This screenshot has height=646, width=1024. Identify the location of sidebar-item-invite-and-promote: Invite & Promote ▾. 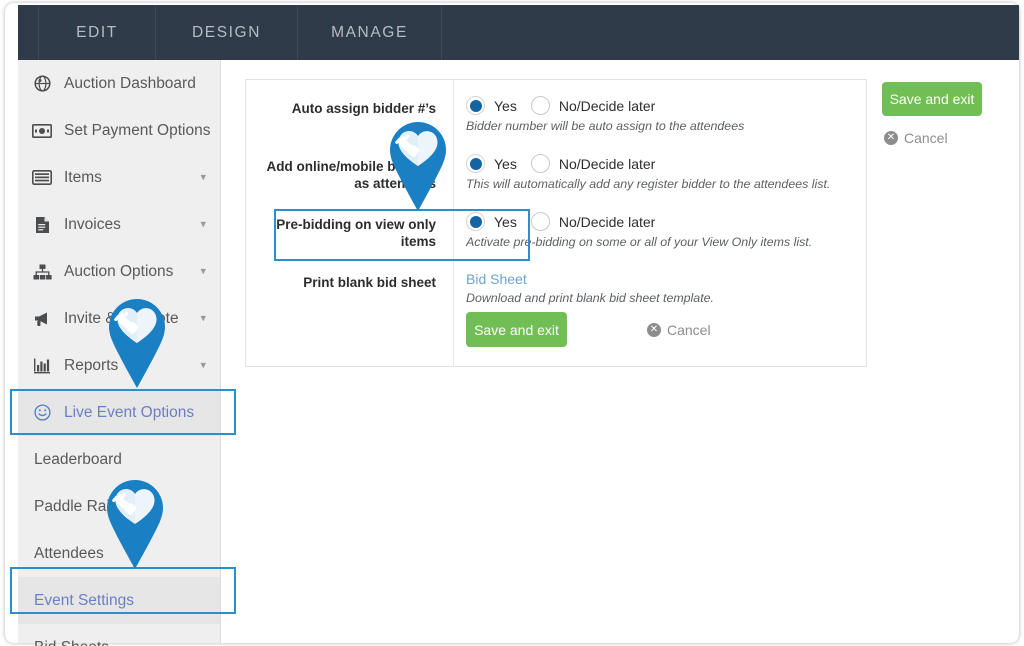
(119, 318).